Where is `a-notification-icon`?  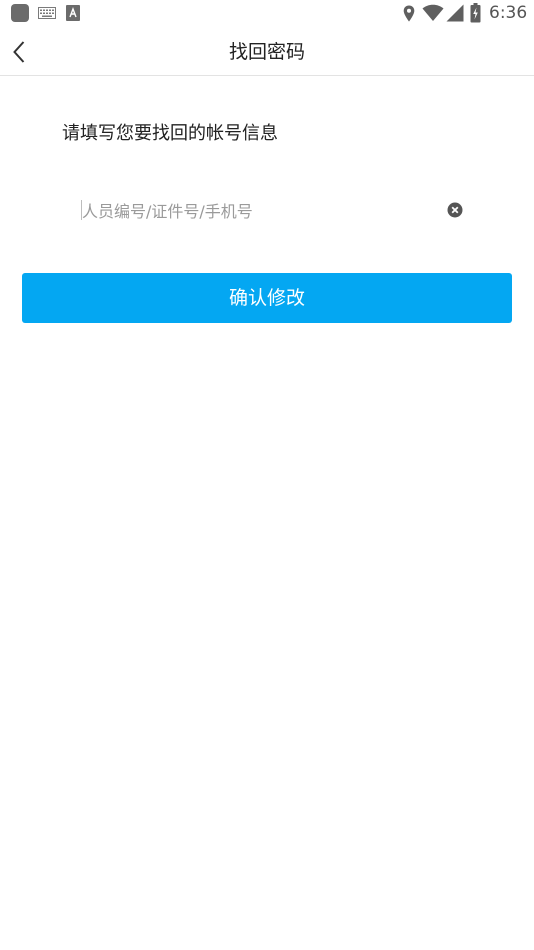
a-notification-icon is located at coordinates (73, 13).